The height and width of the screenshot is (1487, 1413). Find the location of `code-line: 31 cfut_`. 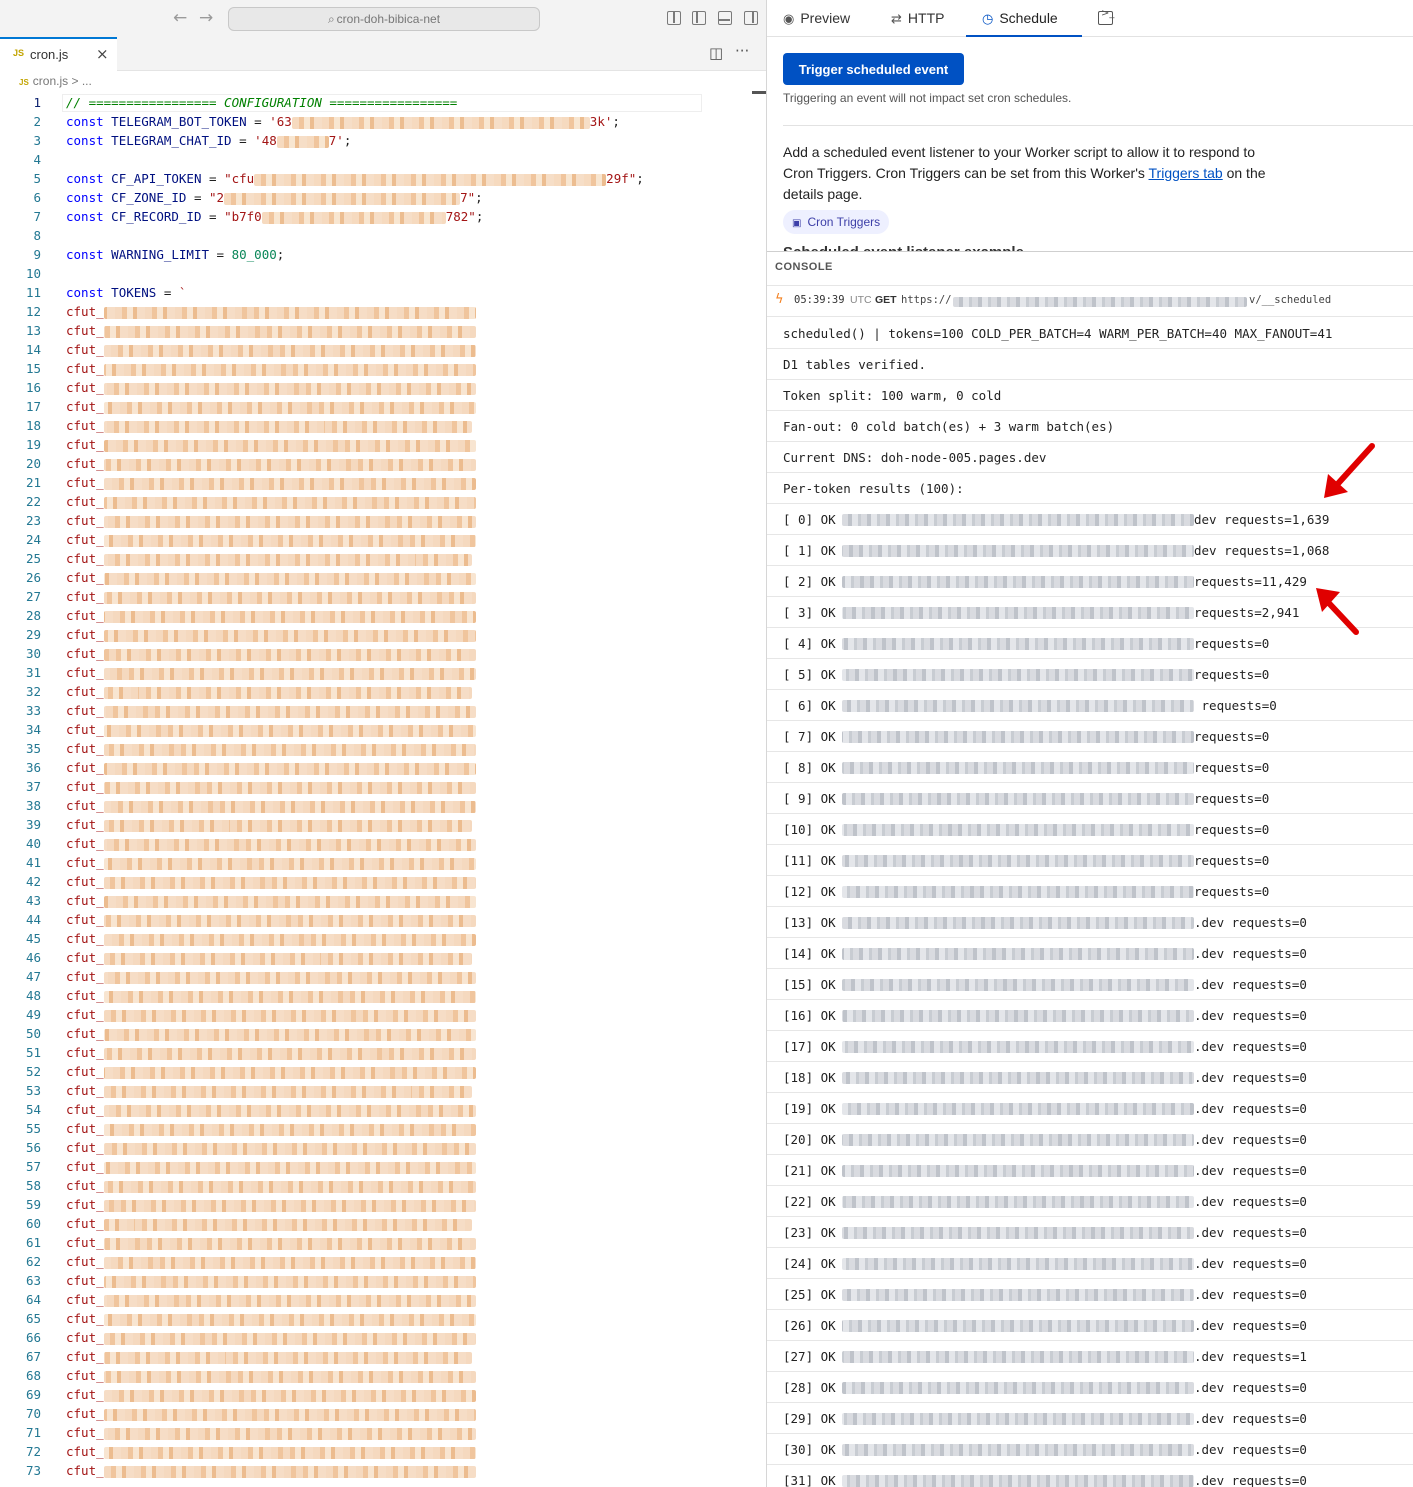

code-line: 31 cfut_ is located at coordinates (376, 672).